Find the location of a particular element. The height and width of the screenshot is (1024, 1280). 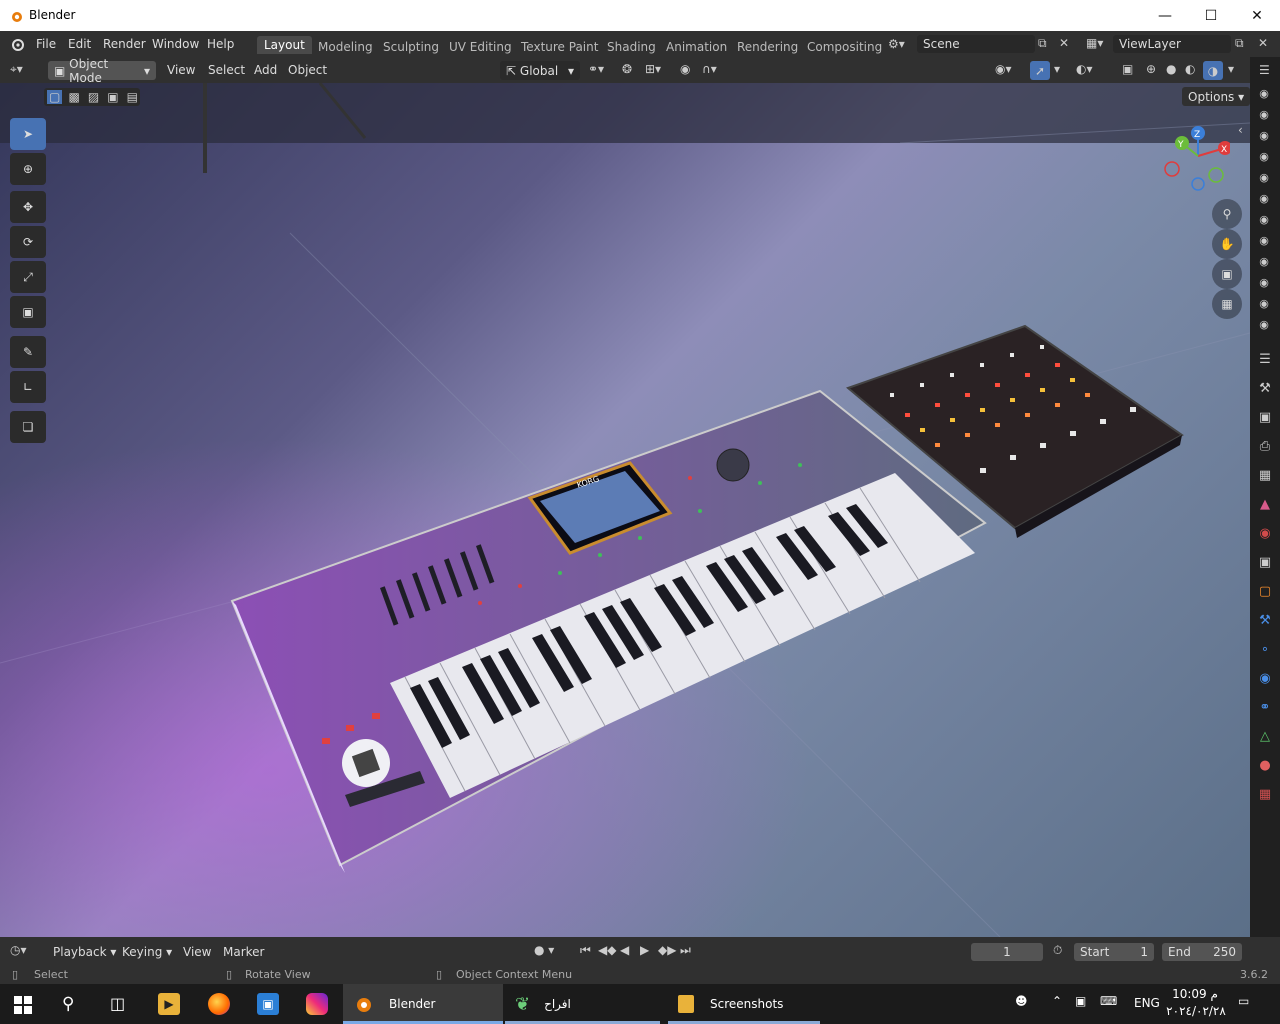

add-cube-icon: ❏ is located at coordinates (28, 427).